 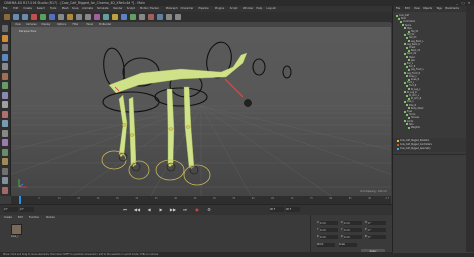 I want to click on transport-button-2: ◀, so click(x=149, y=210).